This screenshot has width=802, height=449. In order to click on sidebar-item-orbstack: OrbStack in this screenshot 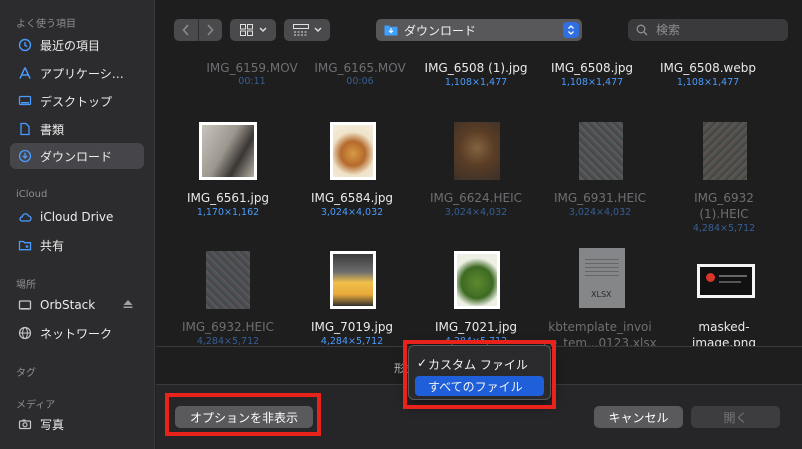, I will do `click(77, 305)`.